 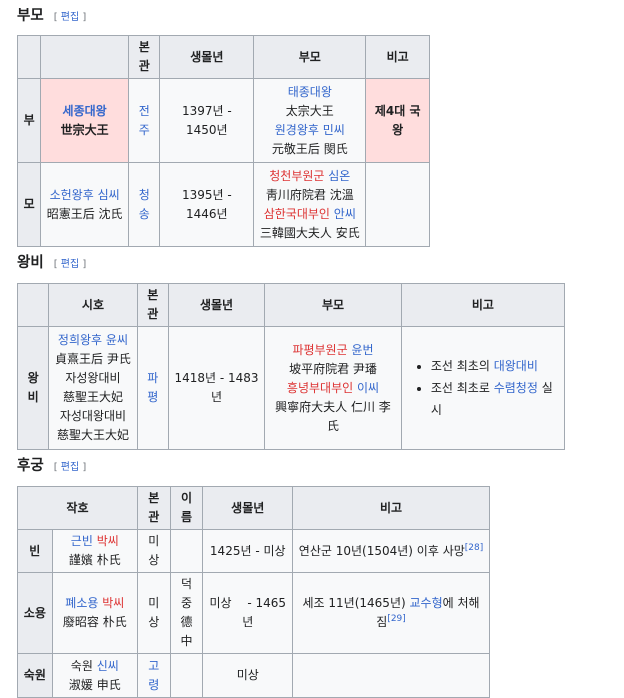 I want to click on parent-hanja: 坡平府院君 尹璠, so click(x=333, y=368).